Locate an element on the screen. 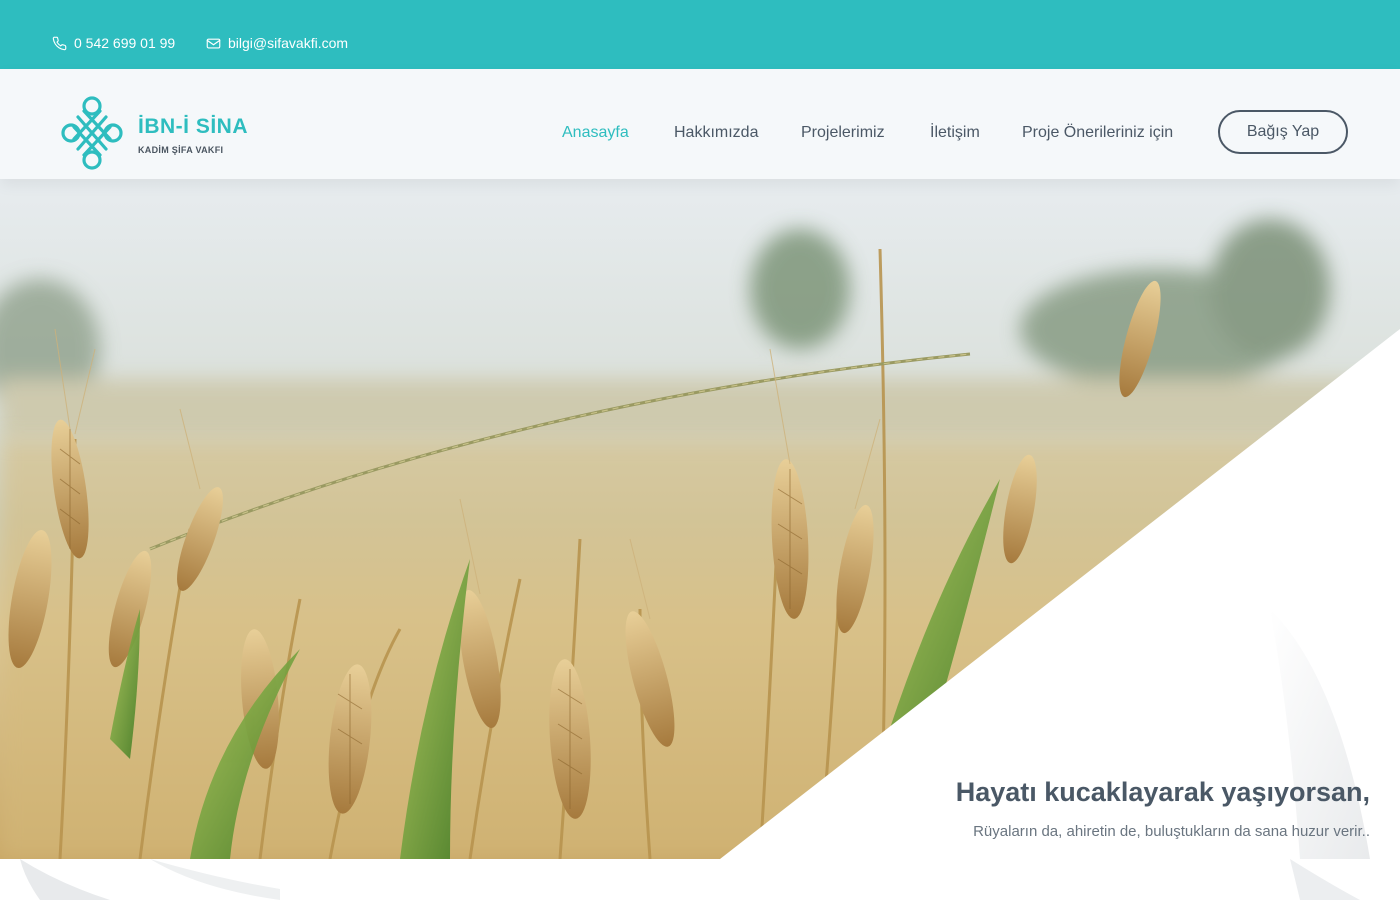  nav-item-projelerimiz: Projelerimiz is located at coordinates (843, 133).